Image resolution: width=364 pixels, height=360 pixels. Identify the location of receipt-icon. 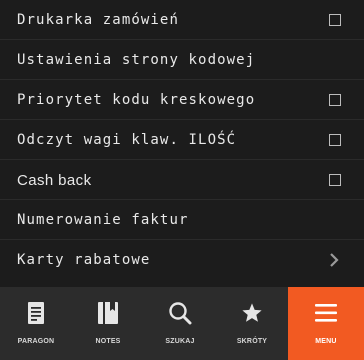
(36, 313).